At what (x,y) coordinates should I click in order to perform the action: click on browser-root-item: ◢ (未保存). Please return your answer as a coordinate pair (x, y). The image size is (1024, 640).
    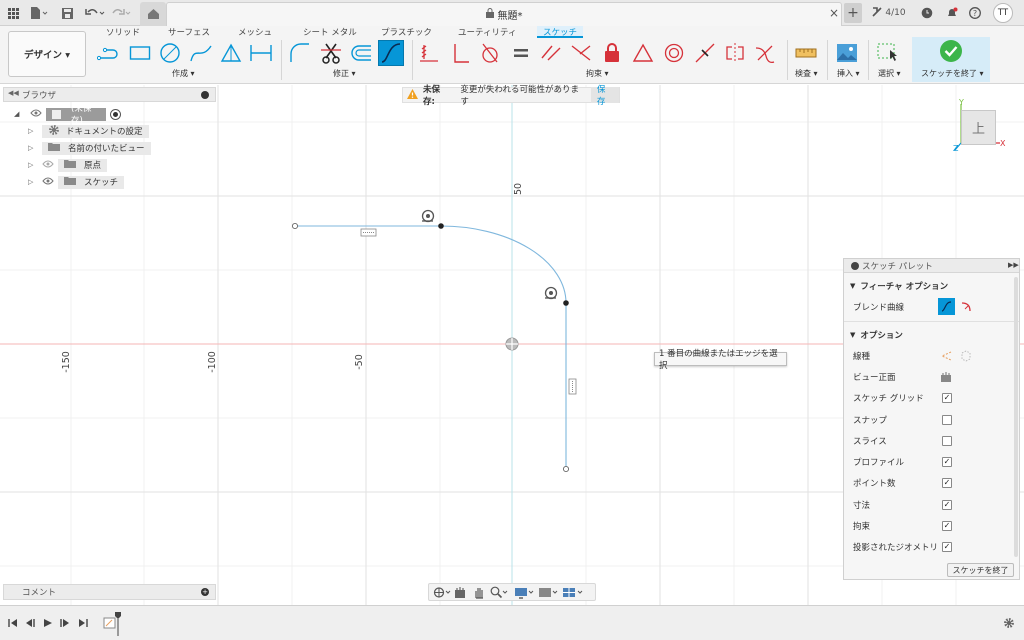
    Looking at the image, I should click on (67, 115).